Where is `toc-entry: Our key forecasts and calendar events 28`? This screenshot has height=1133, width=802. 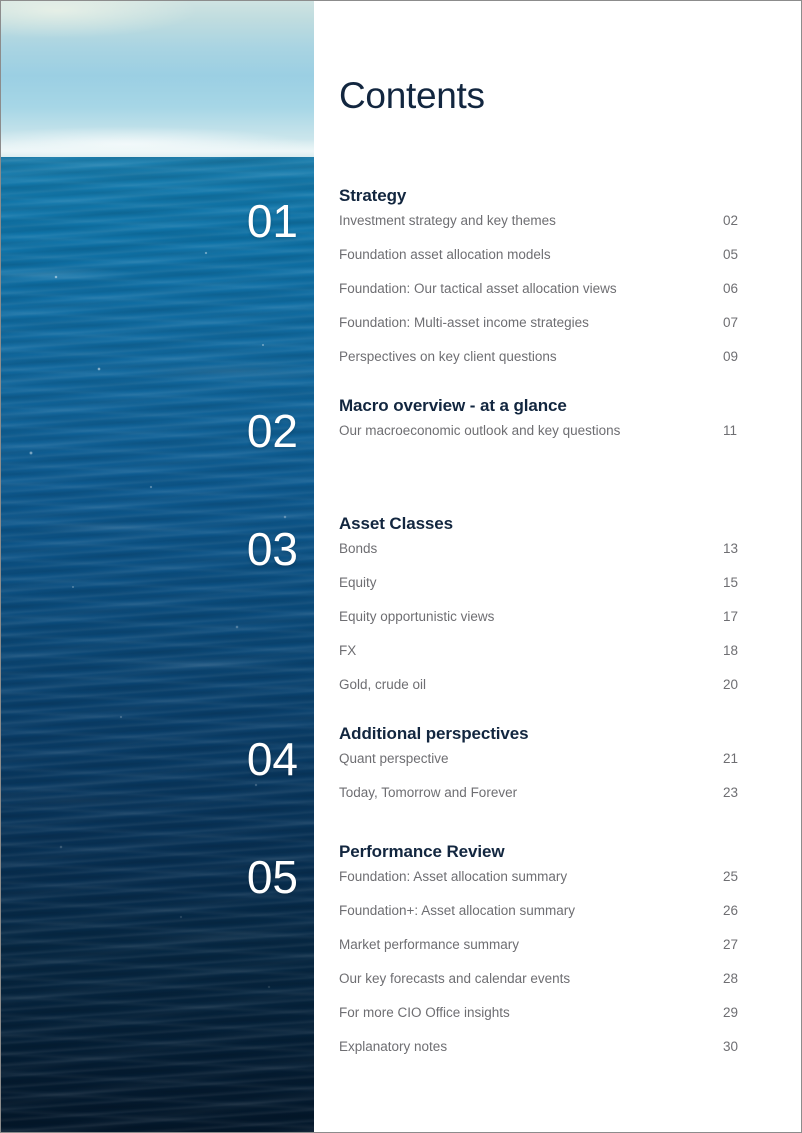 toc-entry: Our key forecasts and calendar events 28 is located at coordinates (549, 979).